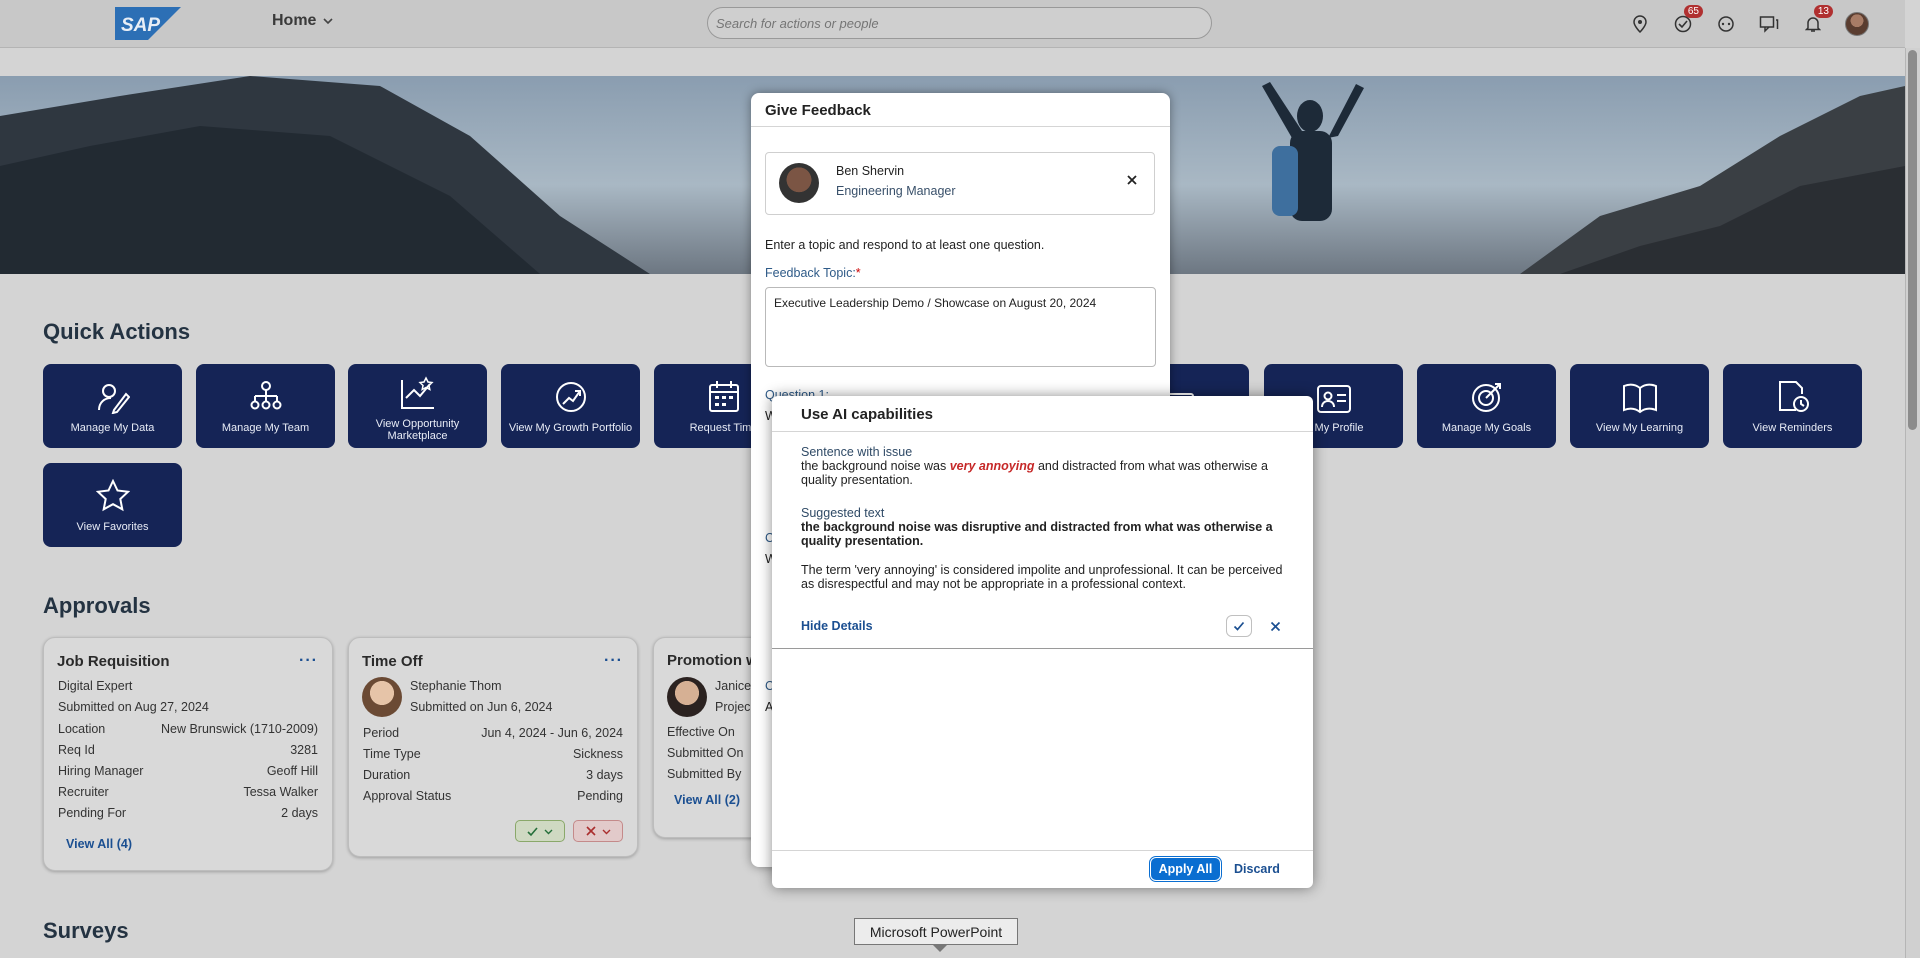 This screenshot has height=958, width=1920. What do you see at coordinates (97, 605) in the screenshot?
I see `approvals-title: Approvals` at bounding box center [97, 605].